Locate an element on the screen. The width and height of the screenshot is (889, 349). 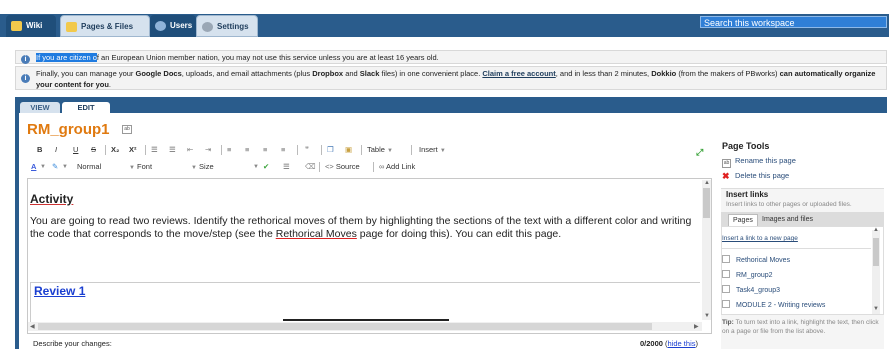
insert-links-scroll-thumb is located at coordinates (876, 252).